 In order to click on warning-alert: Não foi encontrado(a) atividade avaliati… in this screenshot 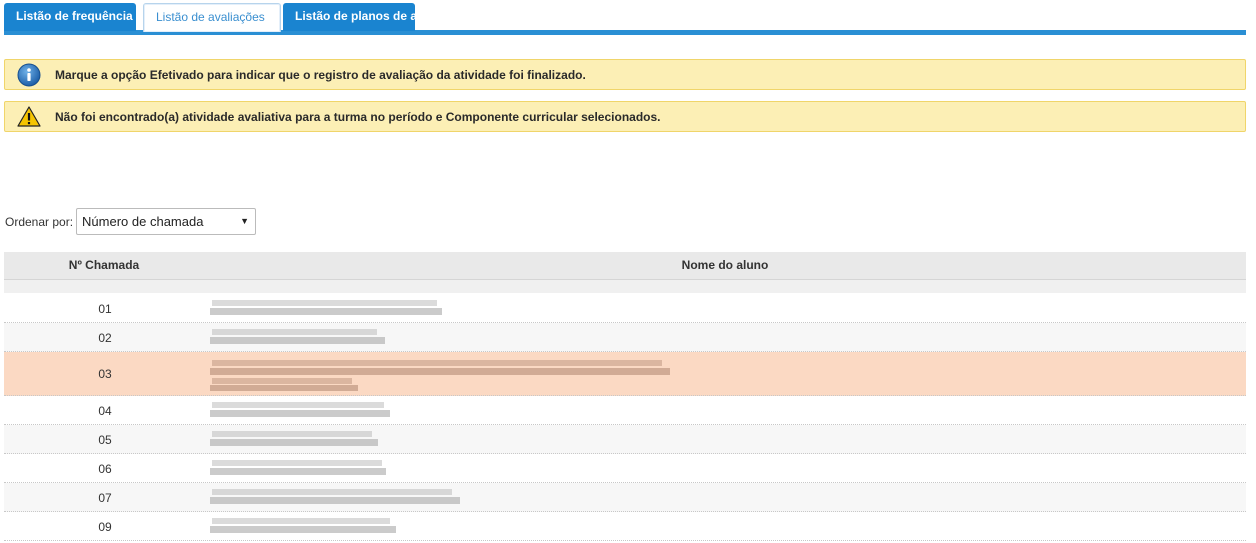, I will do `click(625, 116)`.